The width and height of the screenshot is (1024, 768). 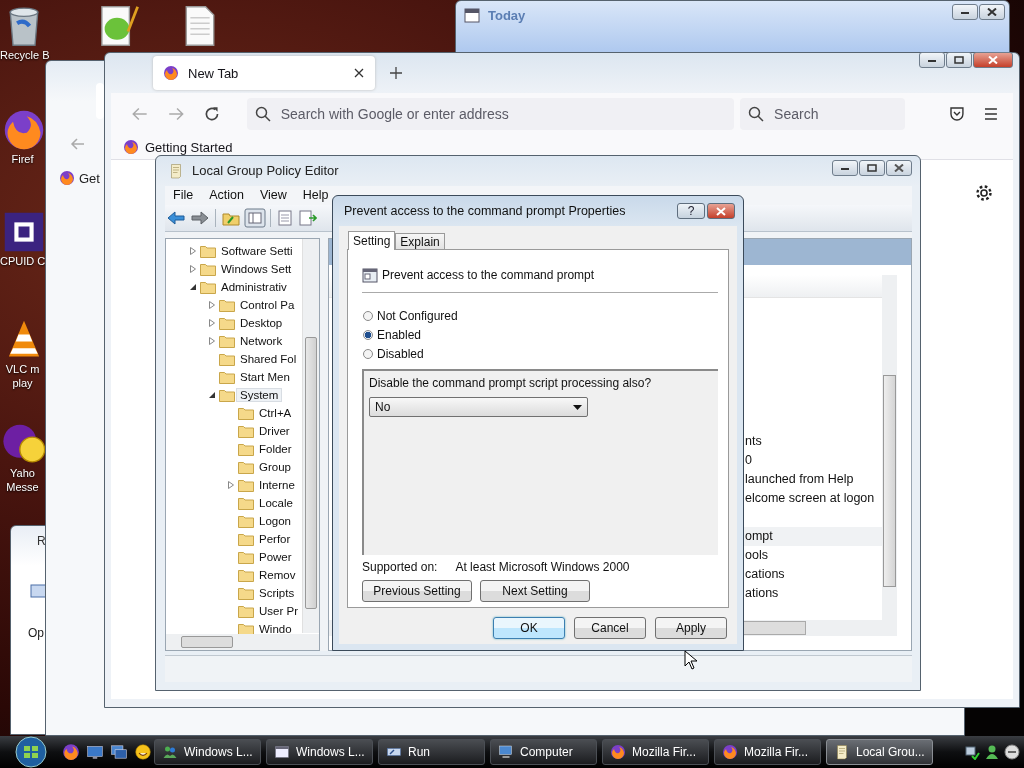 What do you see at coordinates (275, 520) in the screenshot?
I see `tree-item: Logon` at bounding box center [275, 520].